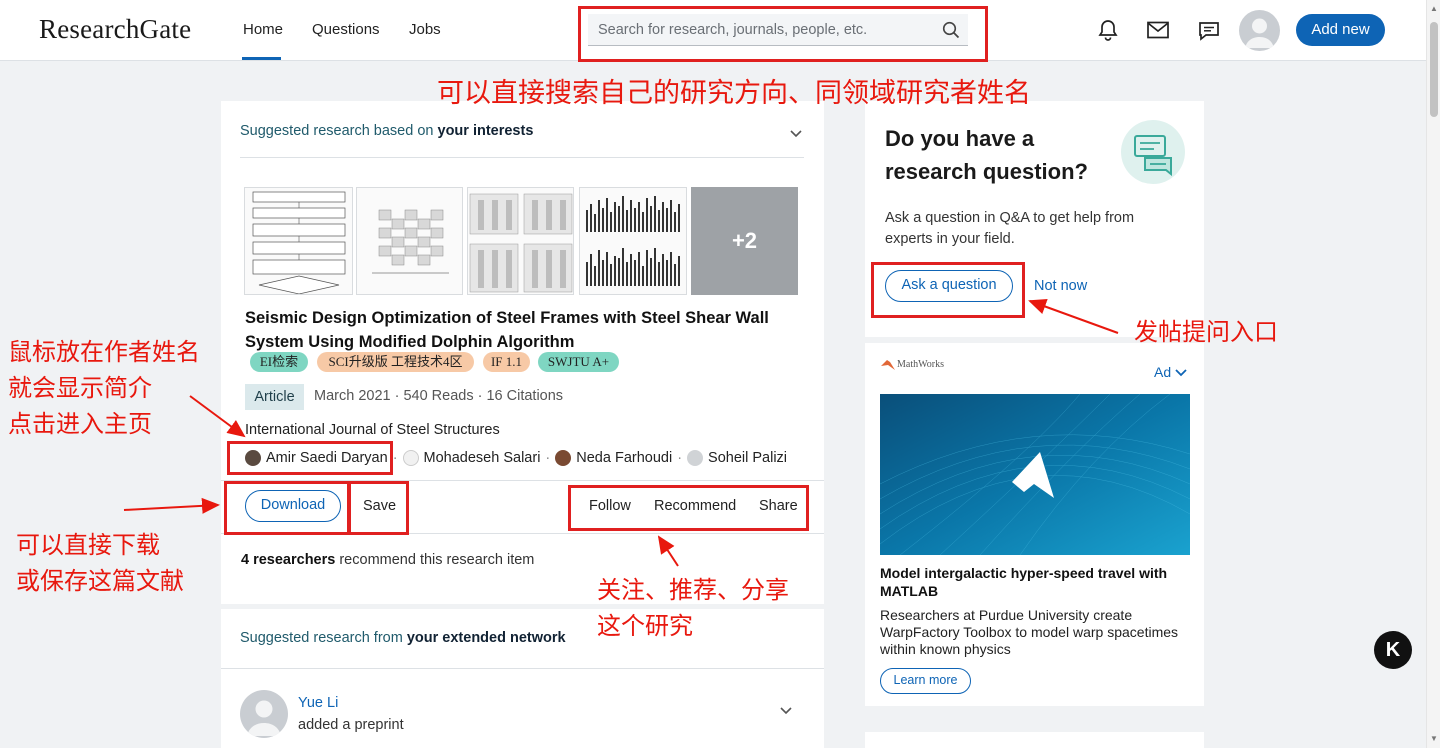 The image size is (1440, 748). I want to click on question-card-title: Do you have a research question?, so click(986, 155).